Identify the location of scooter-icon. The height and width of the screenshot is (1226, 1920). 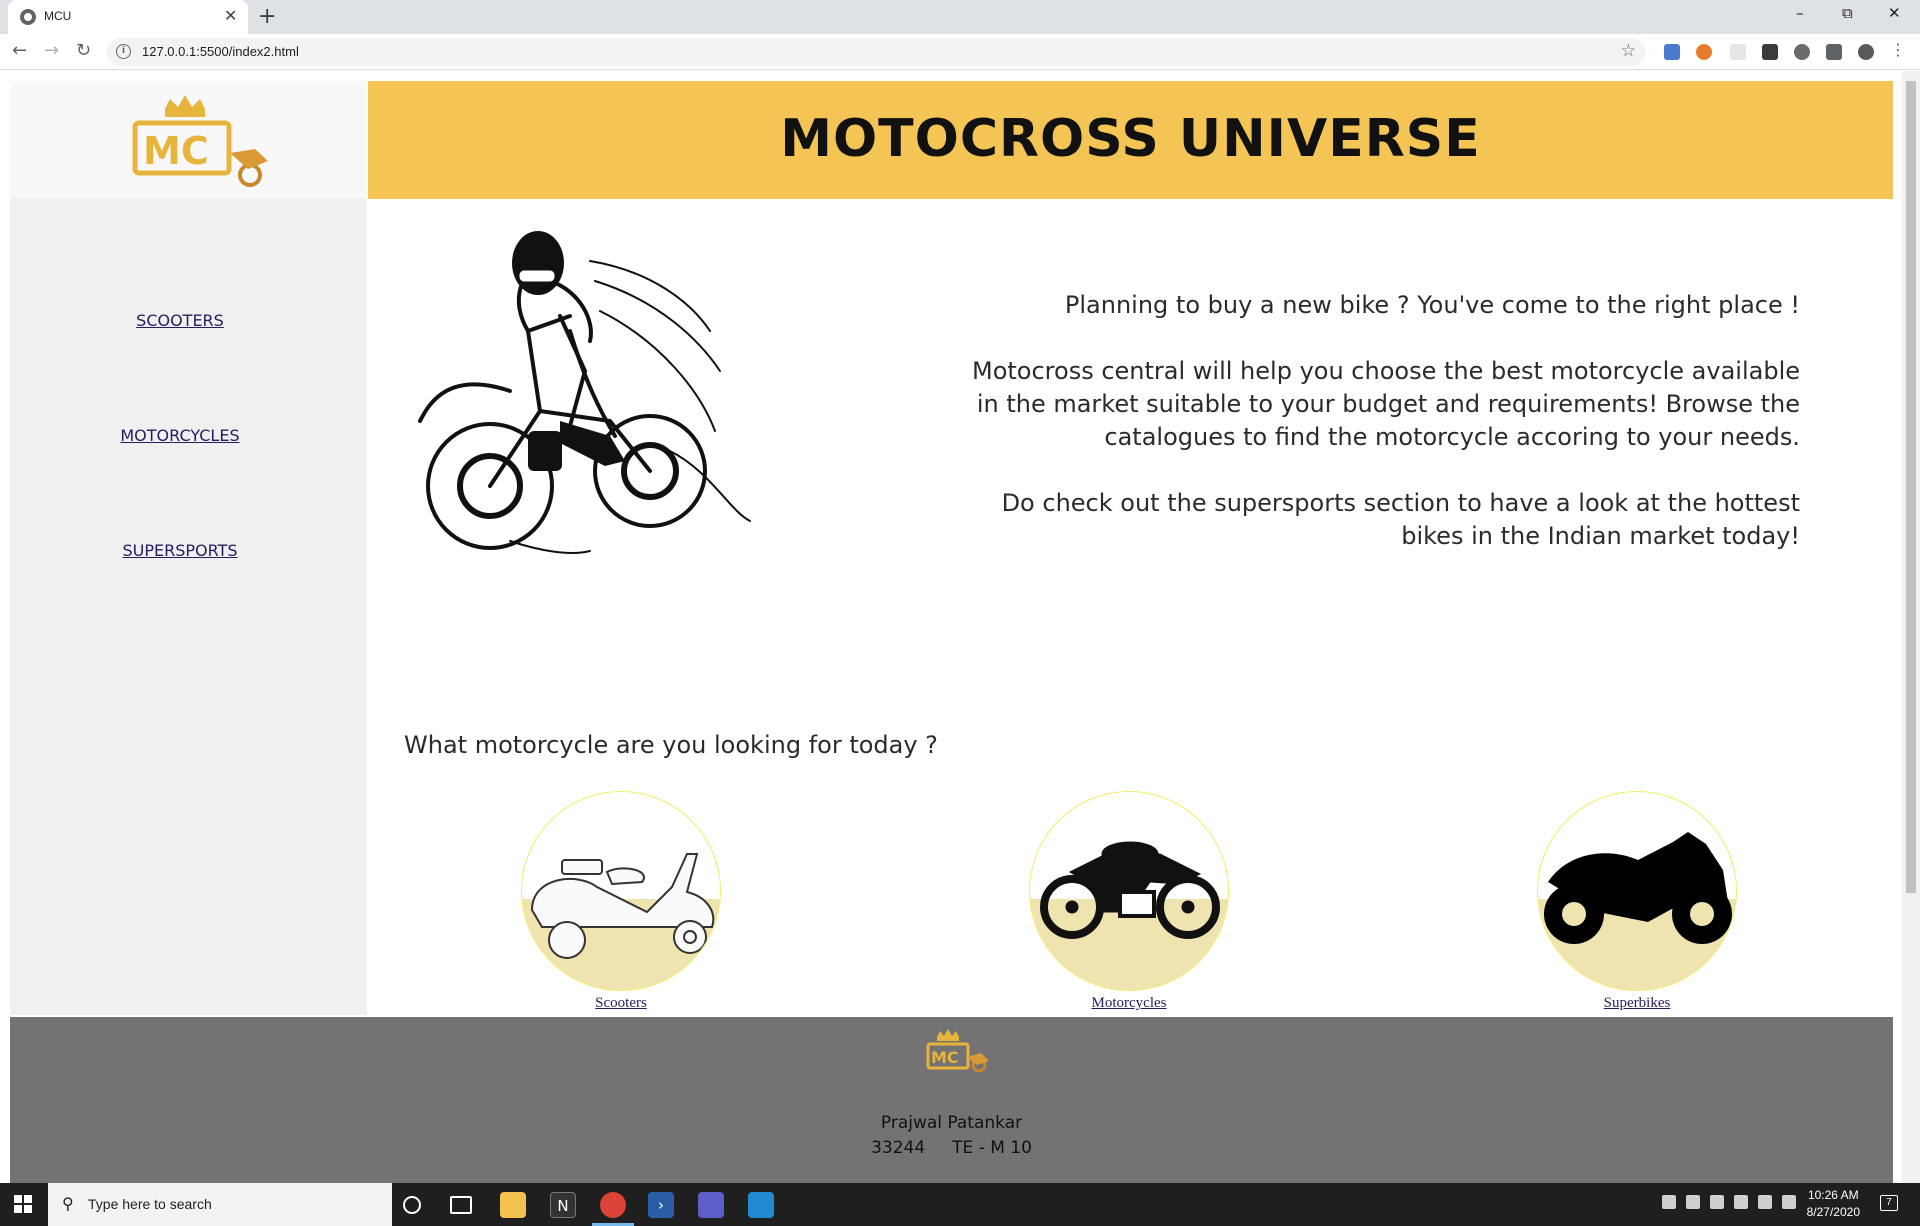
(622, 906).